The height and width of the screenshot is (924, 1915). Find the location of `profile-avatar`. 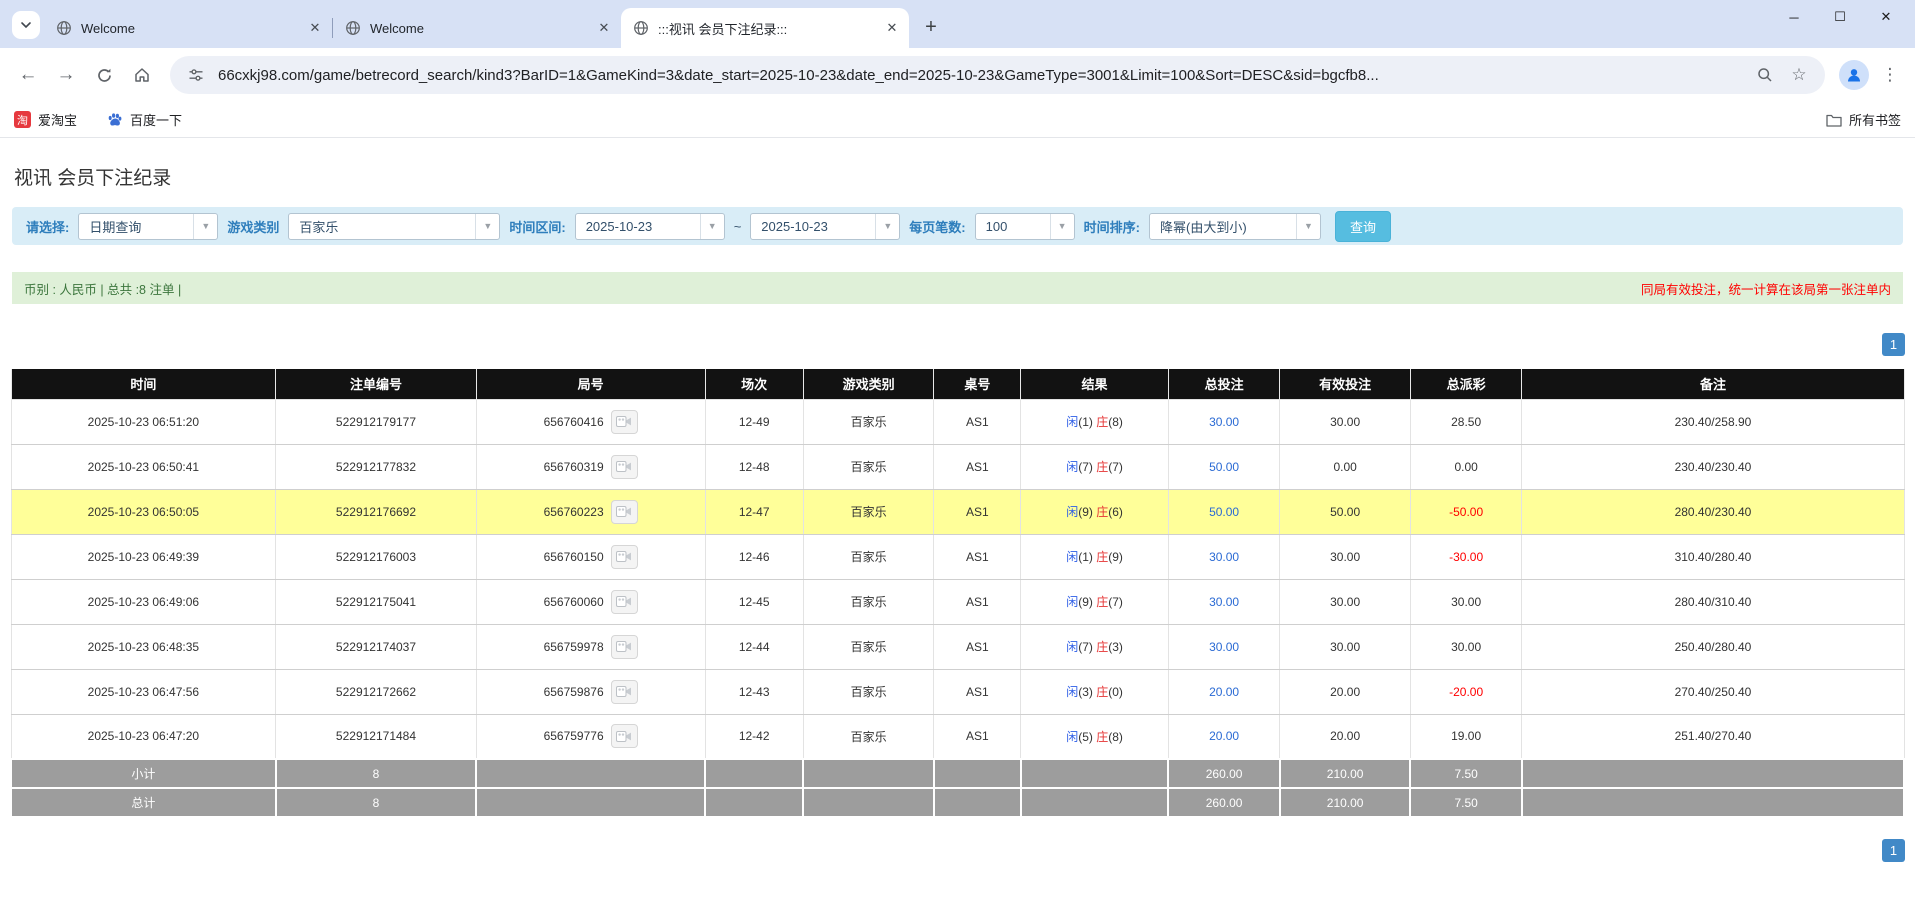

profile-avatar is located at coordinates (1854, 75).